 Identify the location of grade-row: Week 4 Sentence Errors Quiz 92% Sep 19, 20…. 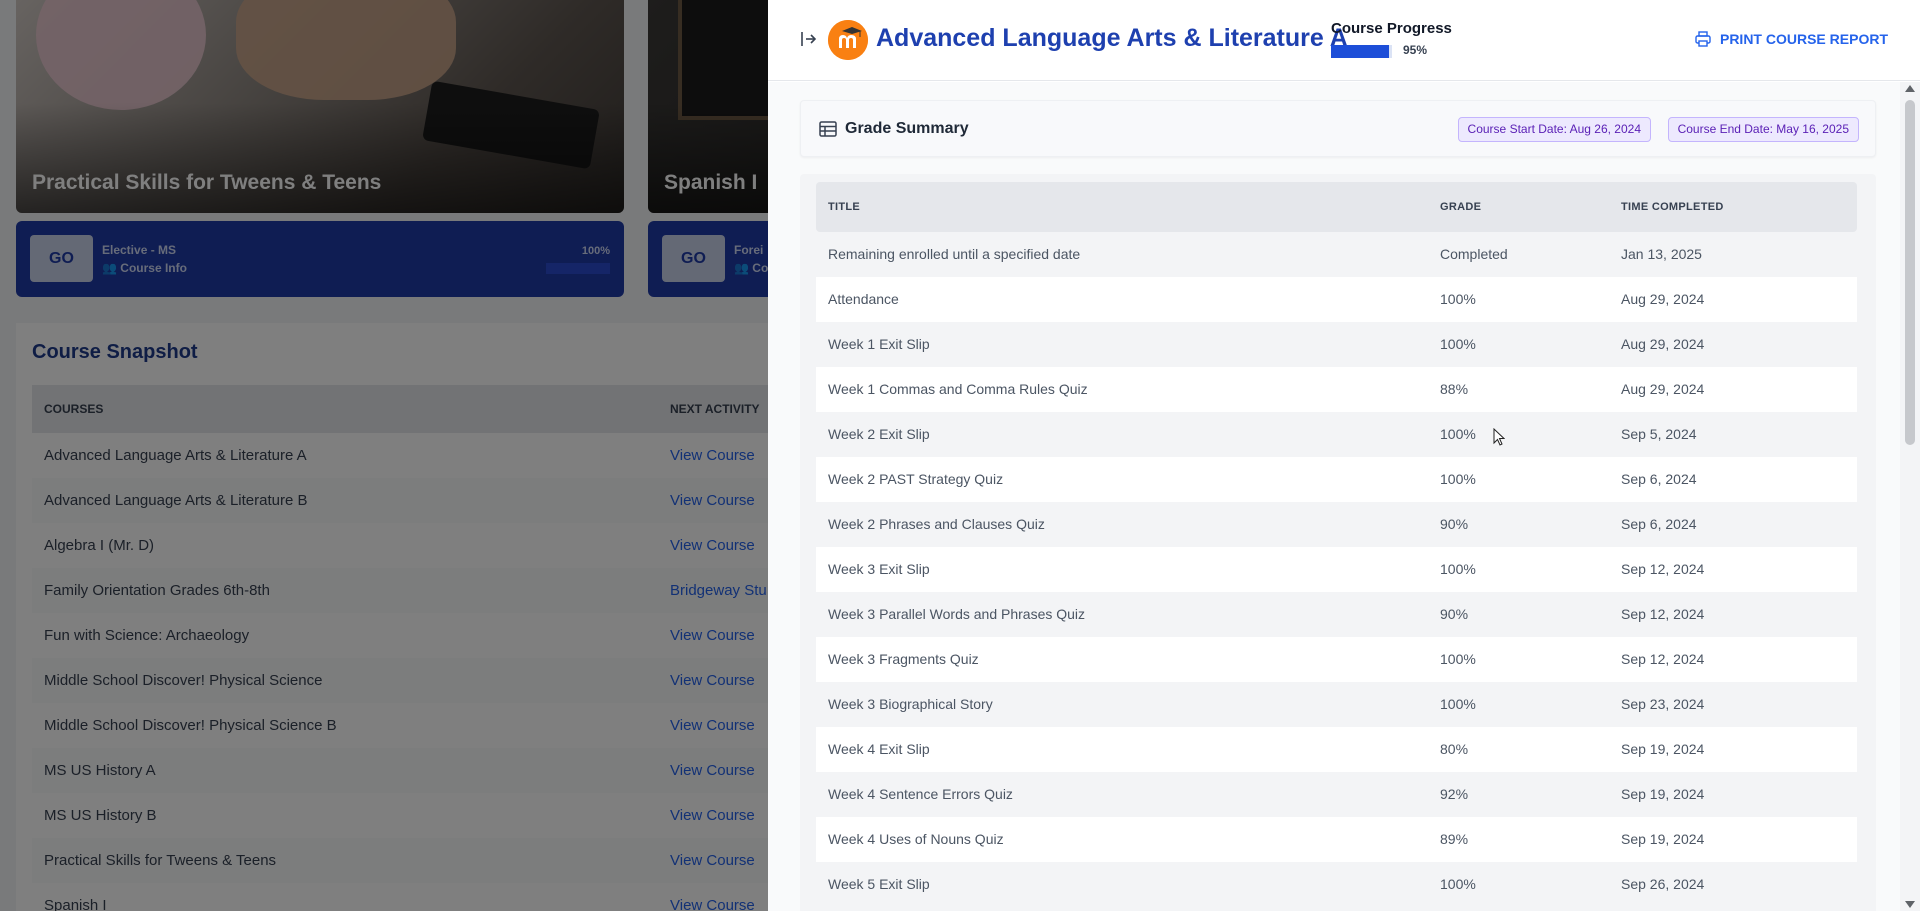
(1336, 794).